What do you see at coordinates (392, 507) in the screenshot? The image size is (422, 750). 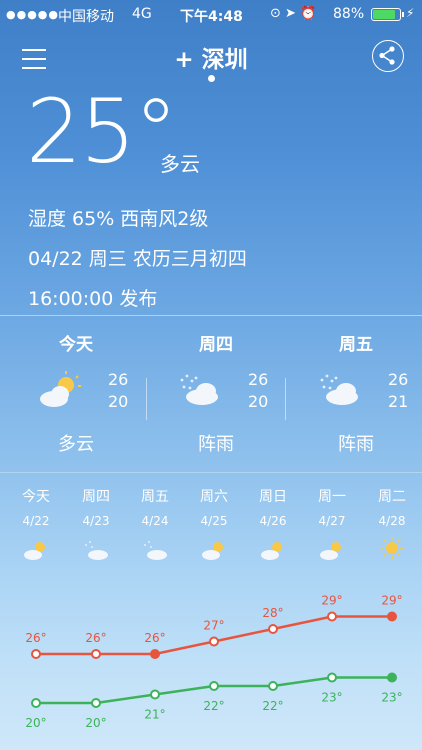 I see `week-day: 周二 4/28` at bounding box center [392, 507].